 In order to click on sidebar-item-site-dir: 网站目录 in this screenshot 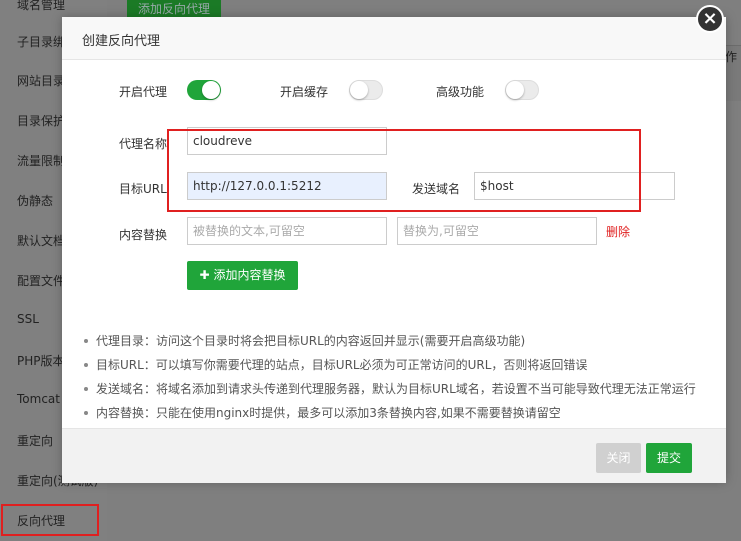, I will do `click(41, 80)`.